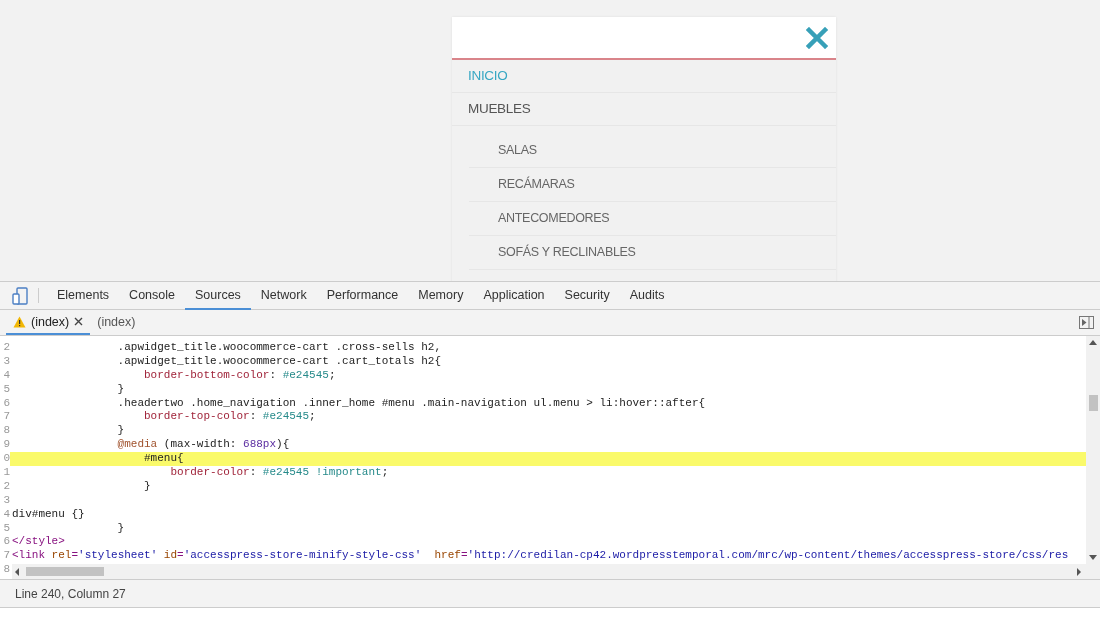 Image resolution: width=1100 pixels, height=621 pixels. Describe the element at coordinates (6, 472) in the screenshot. I see `line-number: 1` at that location.